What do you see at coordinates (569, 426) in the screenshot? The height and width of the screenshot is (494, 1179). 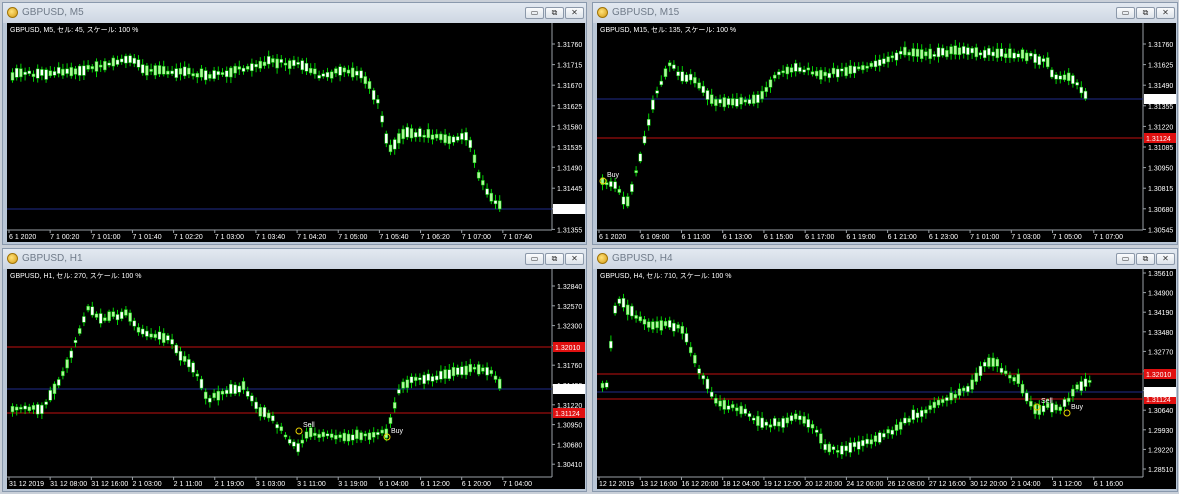 I see `price-tick-label: 1.30950` at bounding box center [569, 426].